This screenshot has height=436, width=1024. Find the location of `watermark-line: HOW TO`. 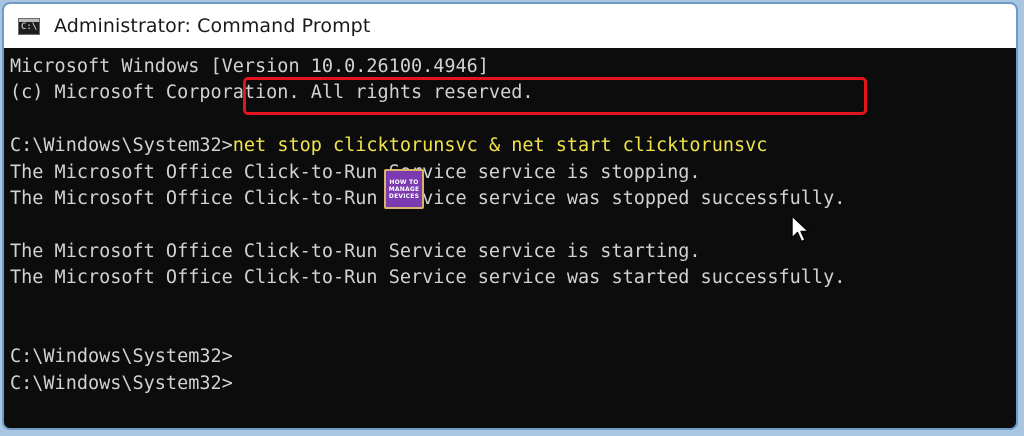

watermark-line: HOW TO is located at coordinates (404, 182).